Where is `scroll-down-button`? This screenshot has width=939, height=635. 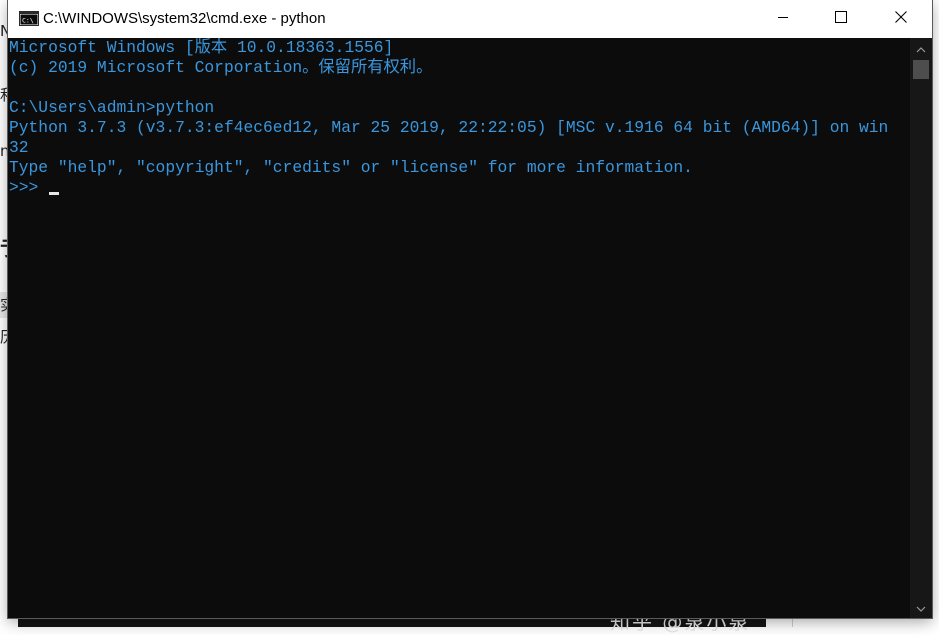 scroll-down-button is located at coordinates (921, 607).